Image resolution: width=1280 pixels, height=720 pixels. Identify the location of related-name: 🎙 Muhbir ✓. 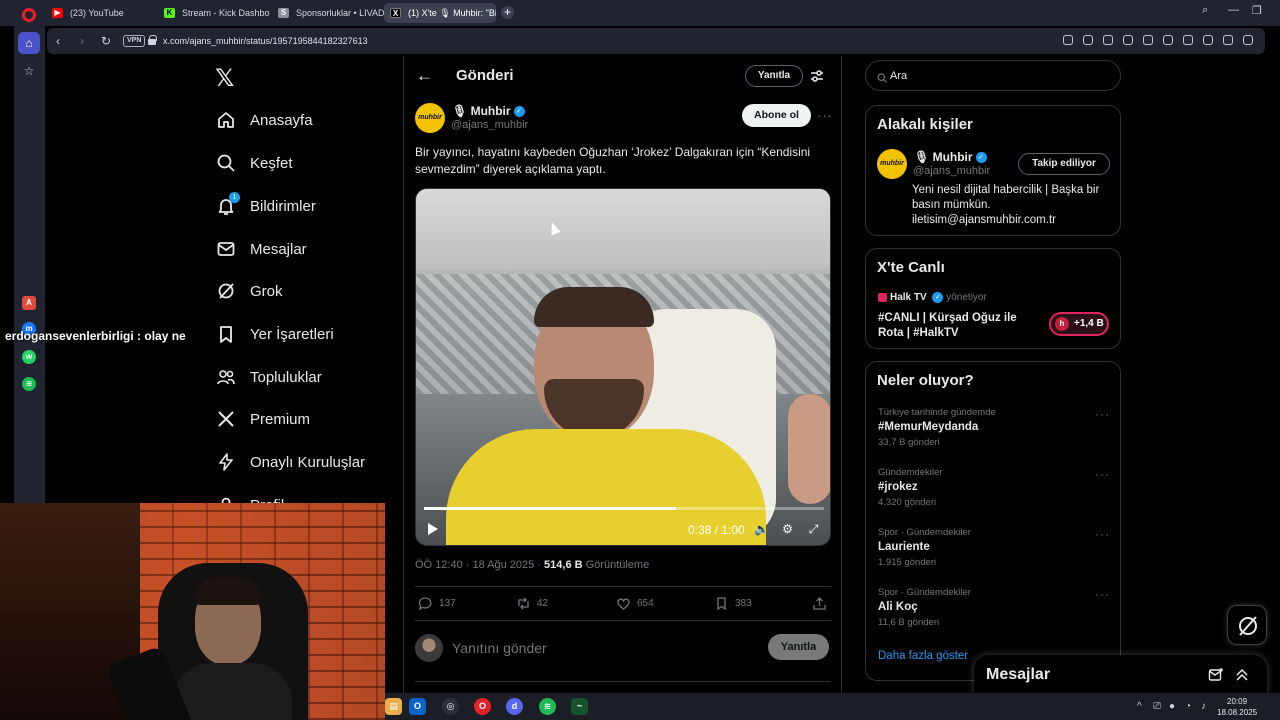
(950, 157).